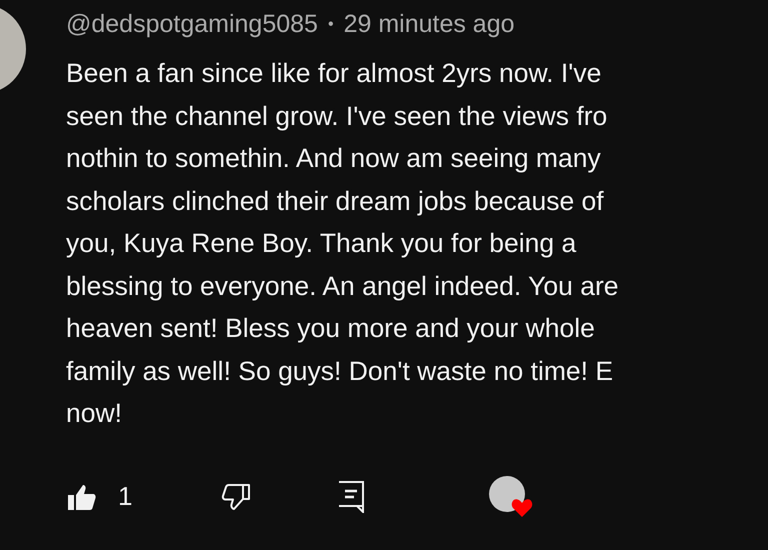 This screenshot has width=768, height=550. I want to click on creator-avatar-placeholder, so click(507, 494).